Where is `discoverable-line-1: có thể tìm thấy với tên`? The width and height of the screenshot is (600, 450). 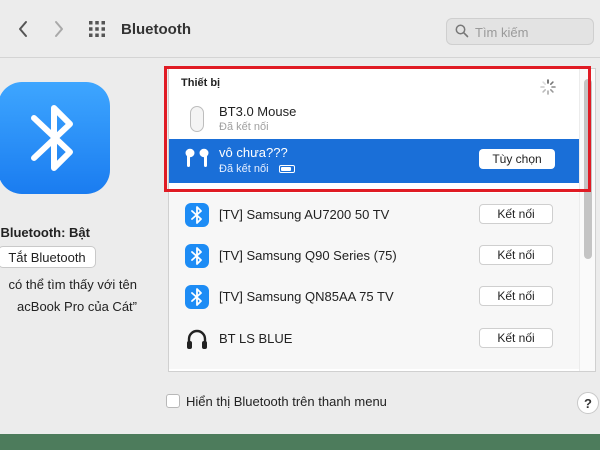
discoverable-line-1: có thể tìm thấy với tên is located at coordinates (72, 284).